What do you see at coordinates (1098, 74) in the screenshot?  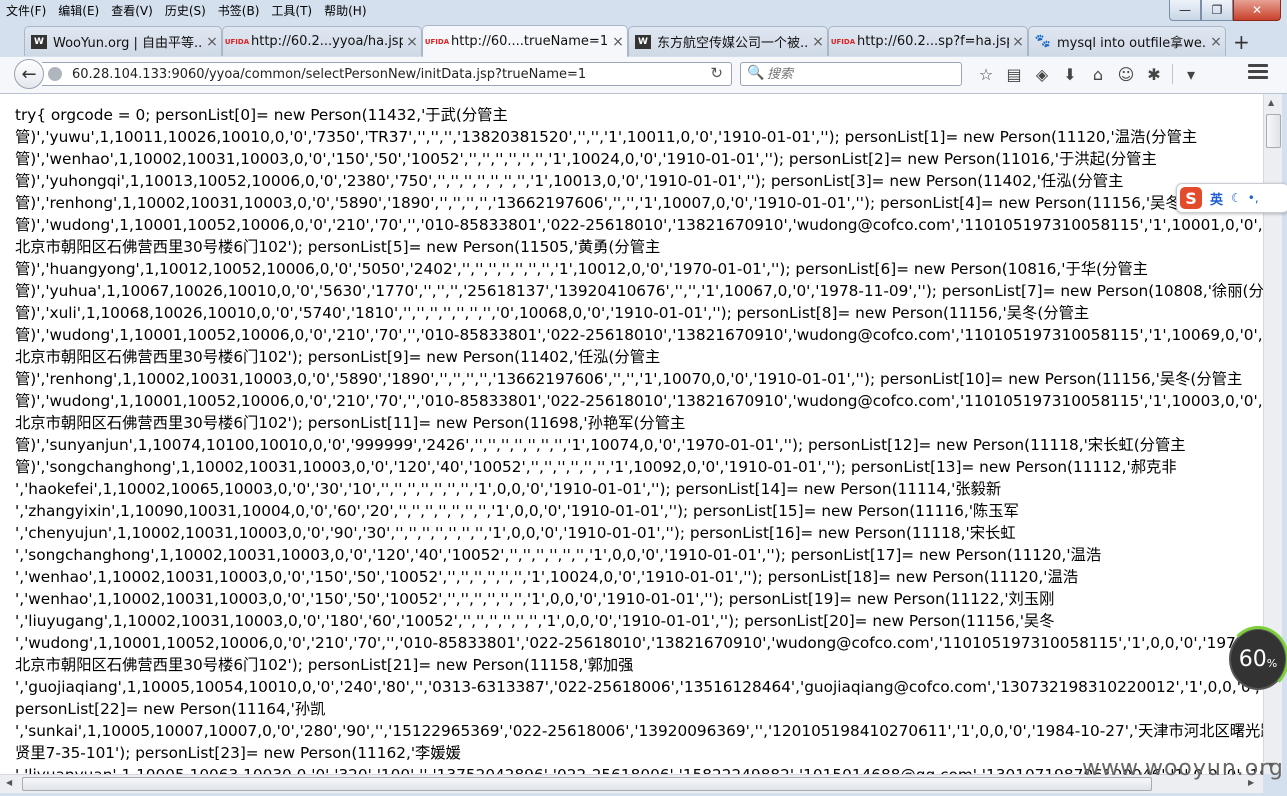 I see `home-icon: ⌂` at bounding box center [1098, 74].